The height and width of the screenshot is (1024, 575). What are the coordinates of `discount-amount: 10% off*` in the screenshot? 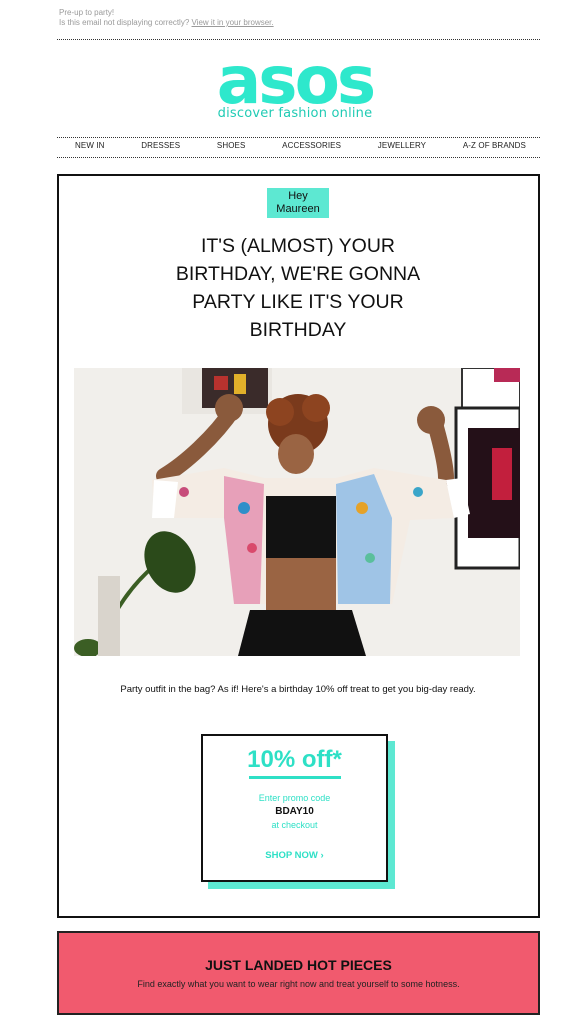 It's located at (294, 759).